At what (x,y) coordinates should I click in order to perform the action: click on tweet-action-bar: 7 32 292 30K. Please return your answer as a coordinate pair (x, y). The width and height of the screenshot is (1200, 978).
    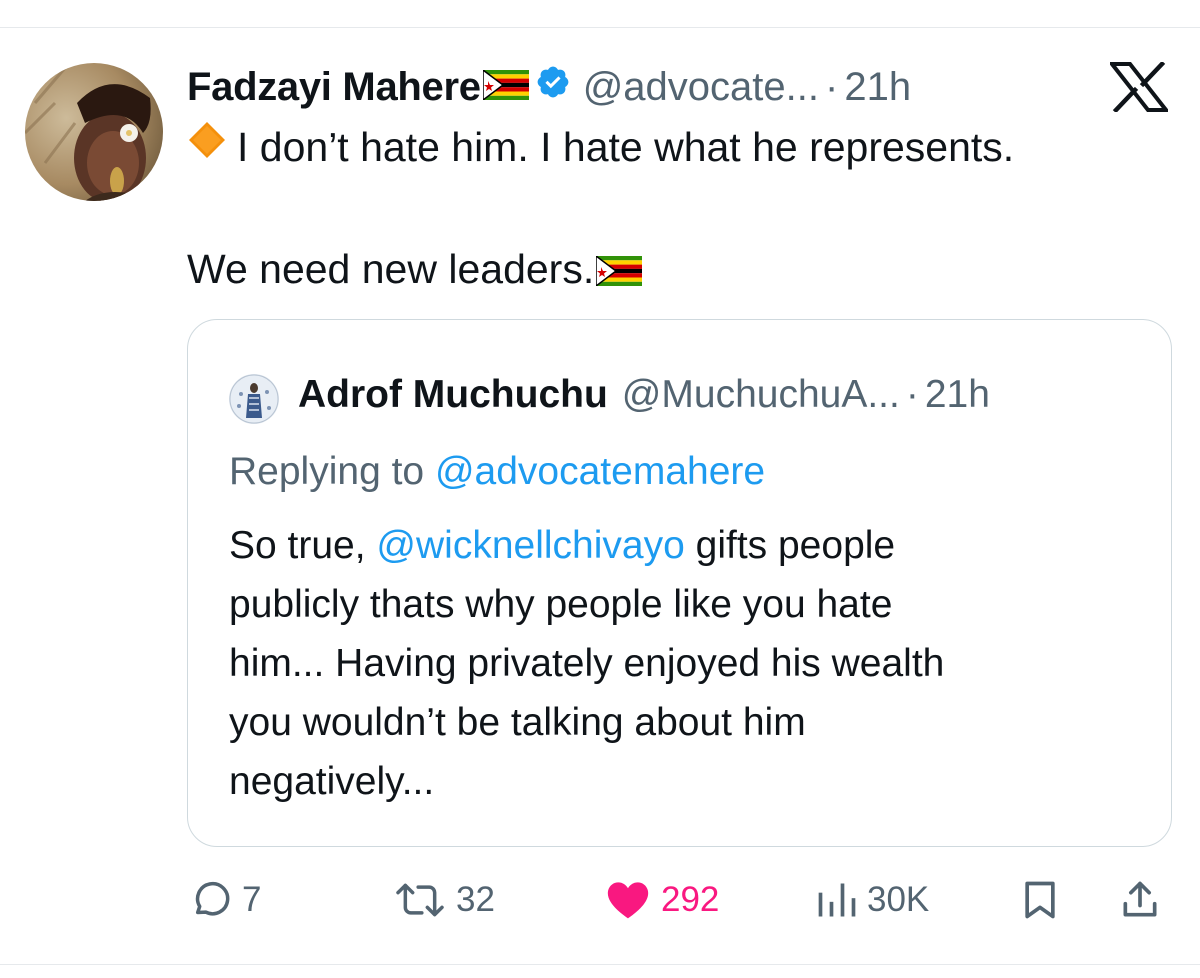
    Looking at the image, I should click on (600, 900).